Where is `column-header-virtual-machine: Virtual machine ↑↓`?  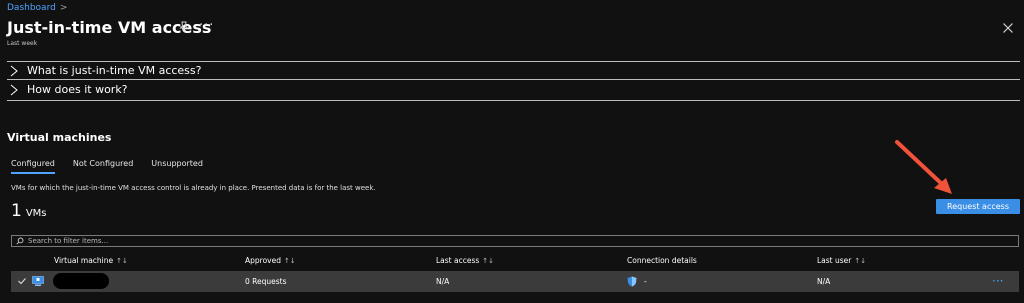 column-header-virtual-machine: Virtual machine ↑↓ is located at coordinates (91, 260).